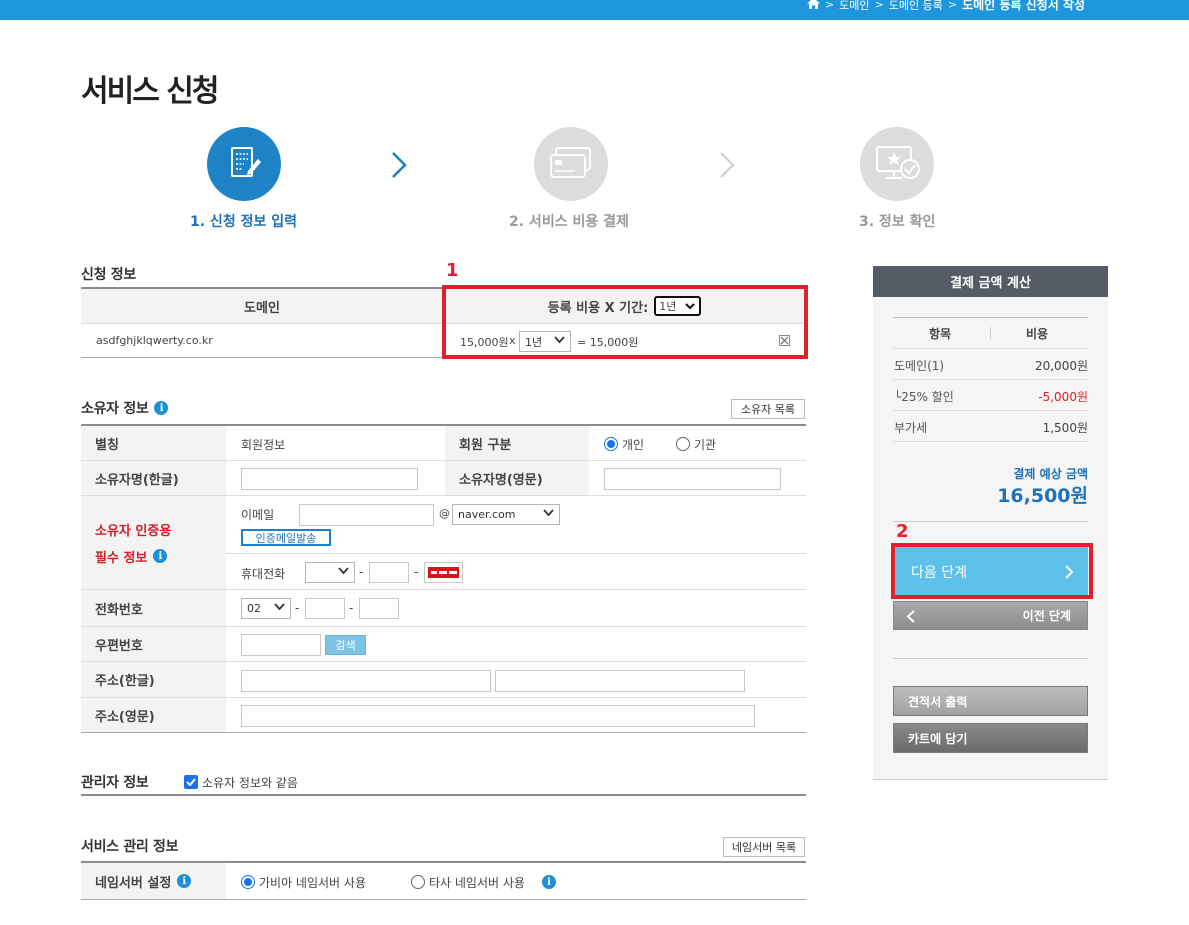  I want to click on nameserver-setting-label: 네임서버 설정 i, so click(153, 881).